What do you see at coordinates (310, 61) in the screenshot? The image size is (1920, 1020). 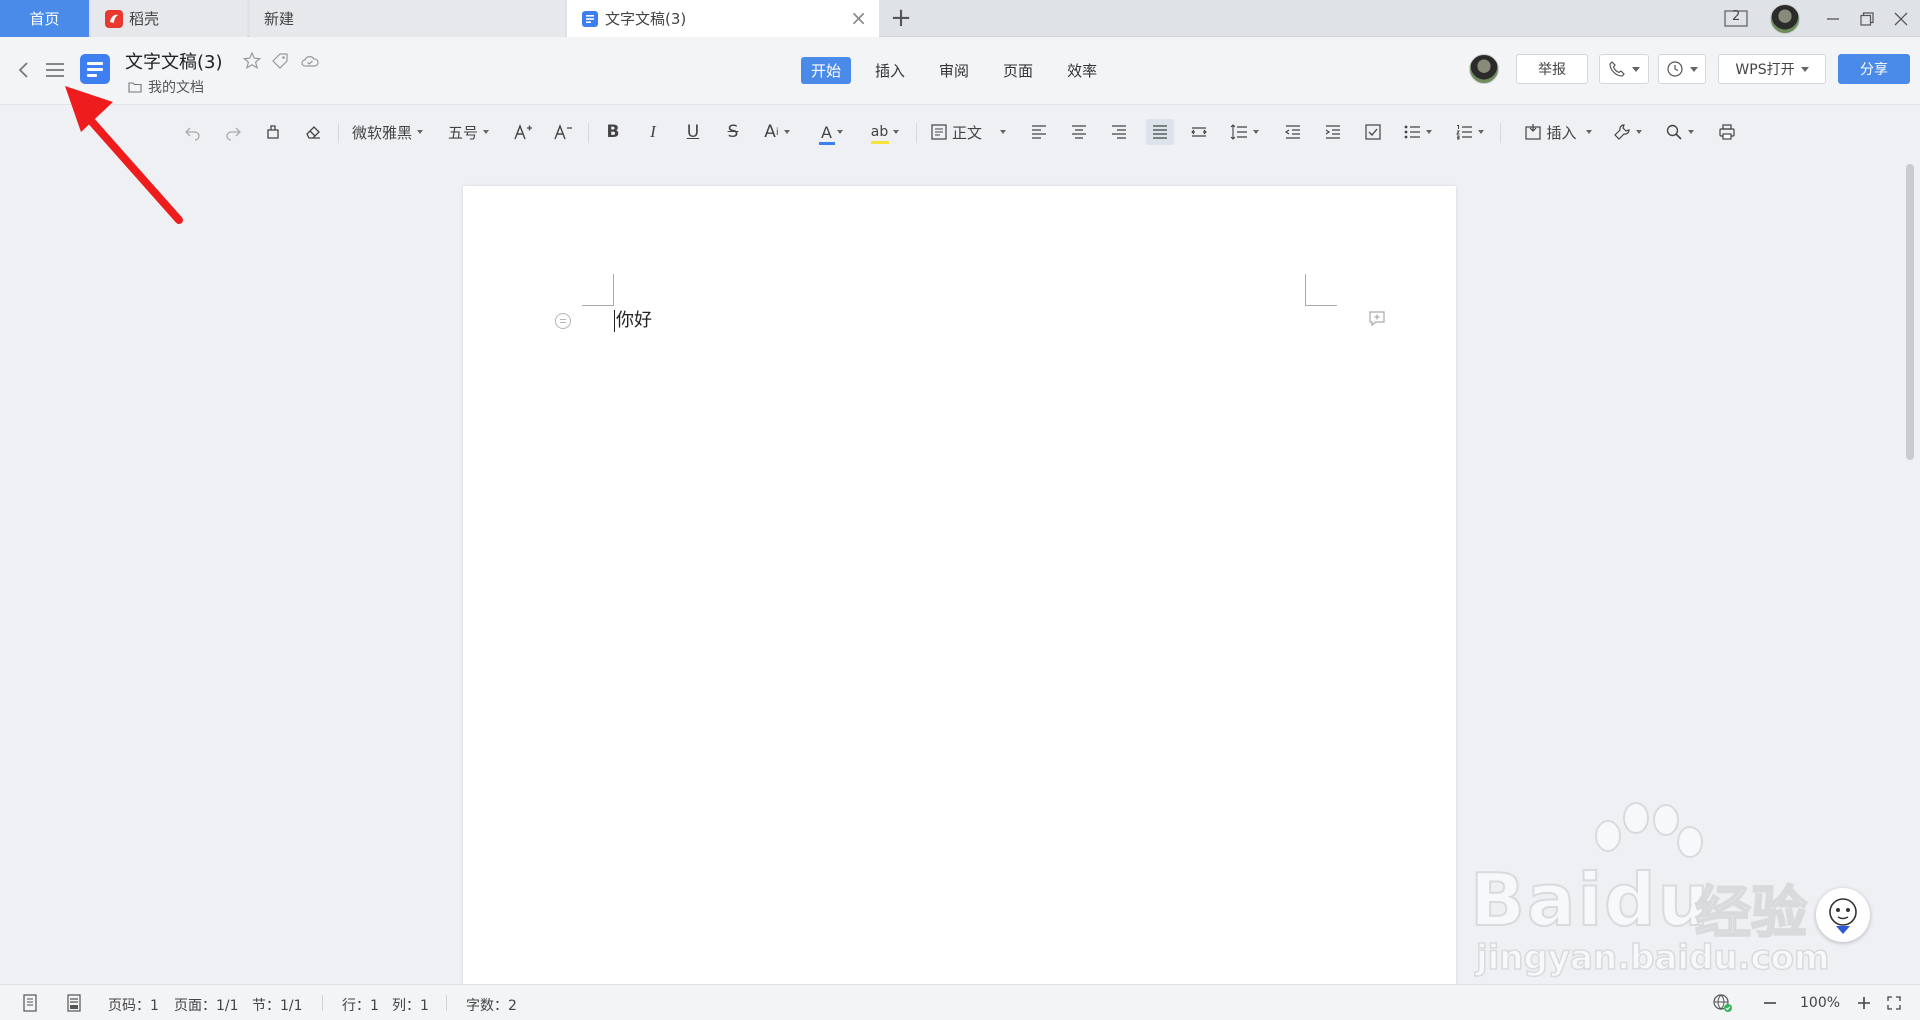 I see `cloud-sync-icon` at bounding box center [310, 61].